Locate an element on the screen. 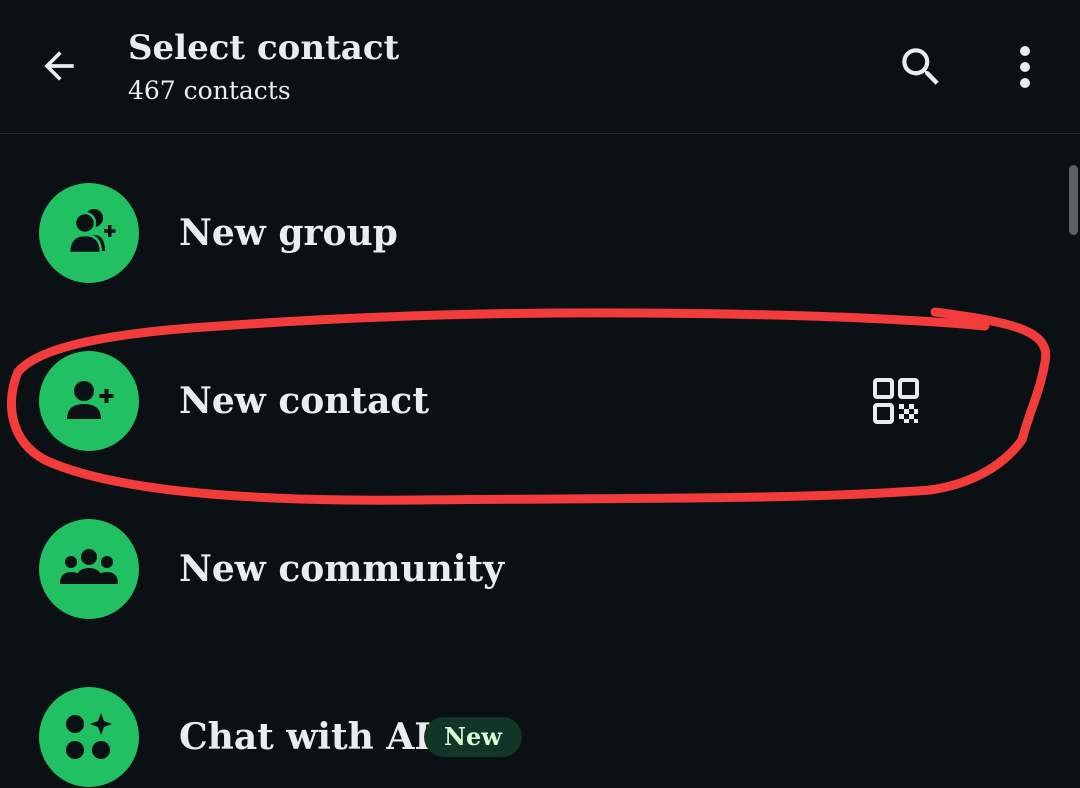 The height and width of the screenshot is (788, 1080). person-add-icon is located at coordinates (90, 400).